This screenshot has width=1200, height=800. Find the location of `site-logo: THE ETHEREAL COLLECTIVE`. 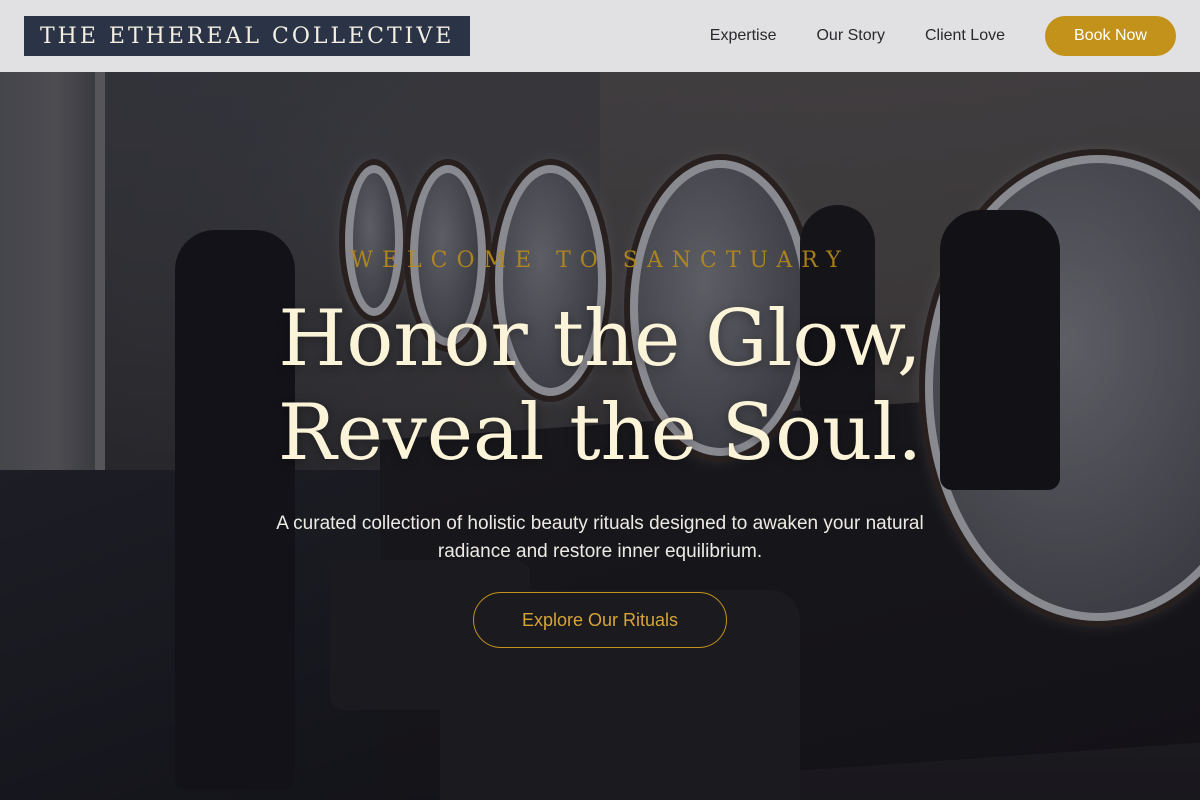

site-logo: THE ETHEREAL COLLECTIVE is located at coordinates (247, 36).